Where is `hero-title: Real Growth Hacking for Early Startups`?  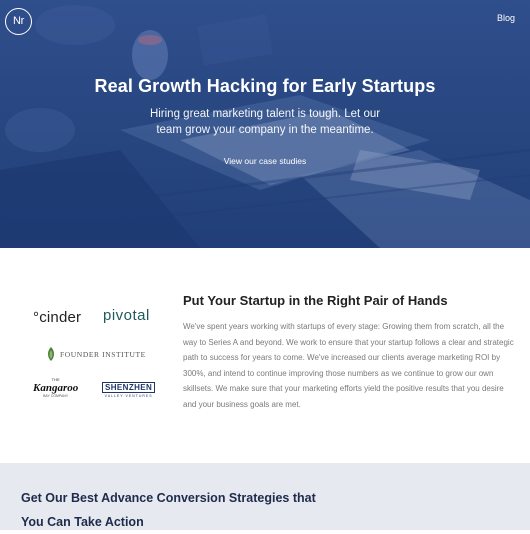
hero-title: Real Growth Hacking for Early Startups is located at coordinates (265, 86).